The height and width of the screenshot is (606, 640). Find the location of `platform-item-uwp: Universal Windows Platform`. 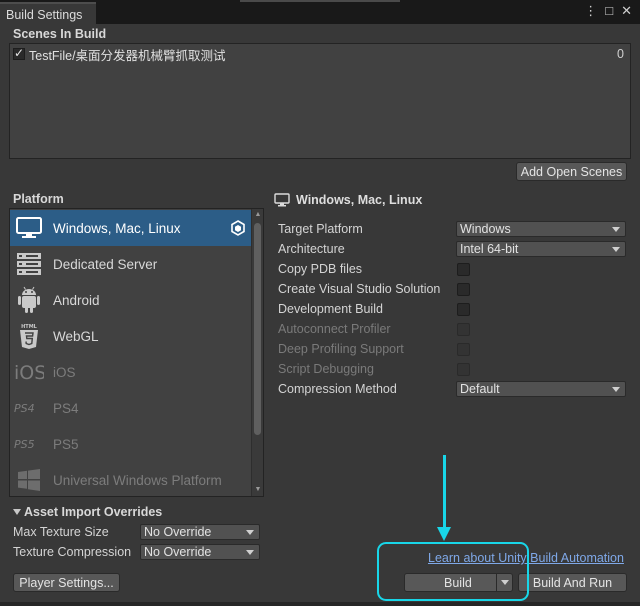

platform-item-uwp: Universal Windows Platform is located at coordinates (131, 479).